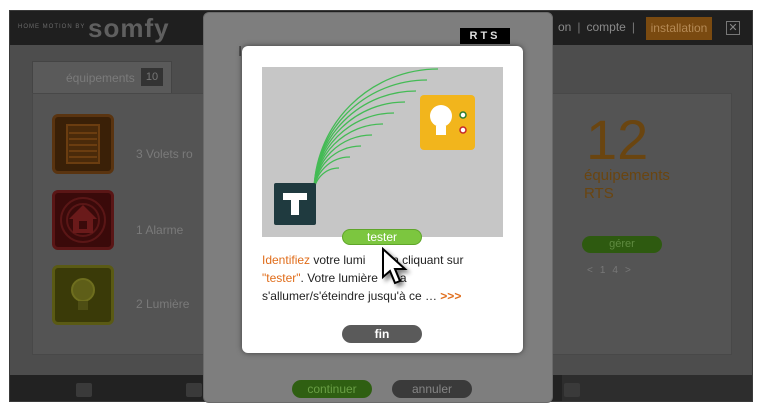 This screenshot has height=403, width=759. I want to click on top-link-compte: compte, so click(605, 27).